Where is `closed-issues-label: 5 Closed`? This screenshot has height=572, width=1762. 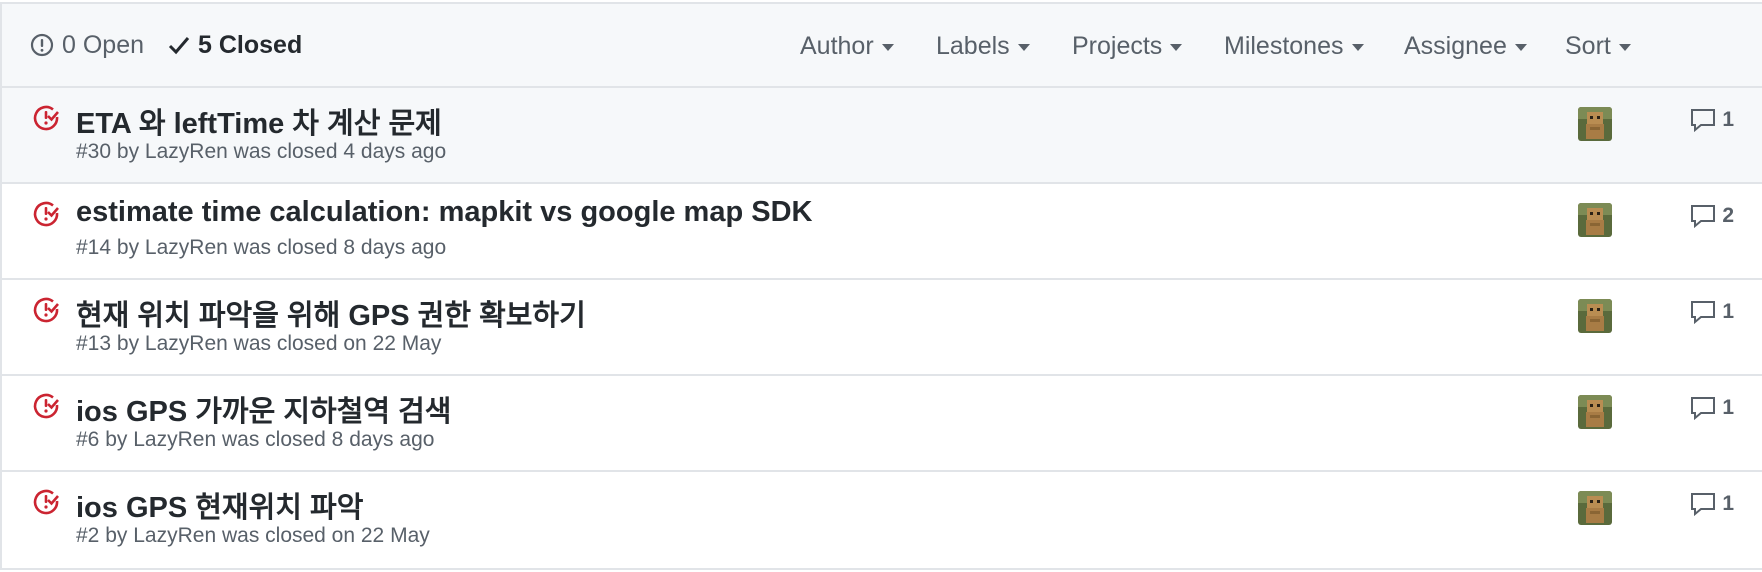 closed-issues-label: 5 Closed is located at coordinates (250, 44).